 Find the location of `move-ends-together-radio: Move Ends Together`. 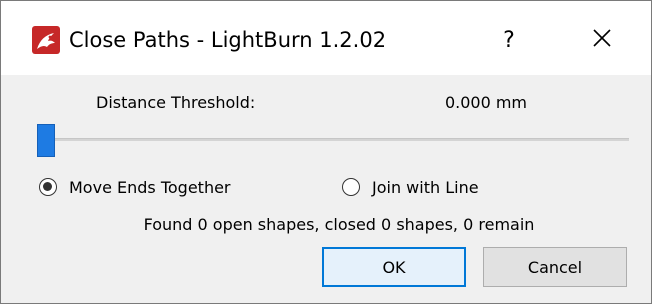

move-ends-together-radio: Move Ends Together is located at coordinates (135, 187).